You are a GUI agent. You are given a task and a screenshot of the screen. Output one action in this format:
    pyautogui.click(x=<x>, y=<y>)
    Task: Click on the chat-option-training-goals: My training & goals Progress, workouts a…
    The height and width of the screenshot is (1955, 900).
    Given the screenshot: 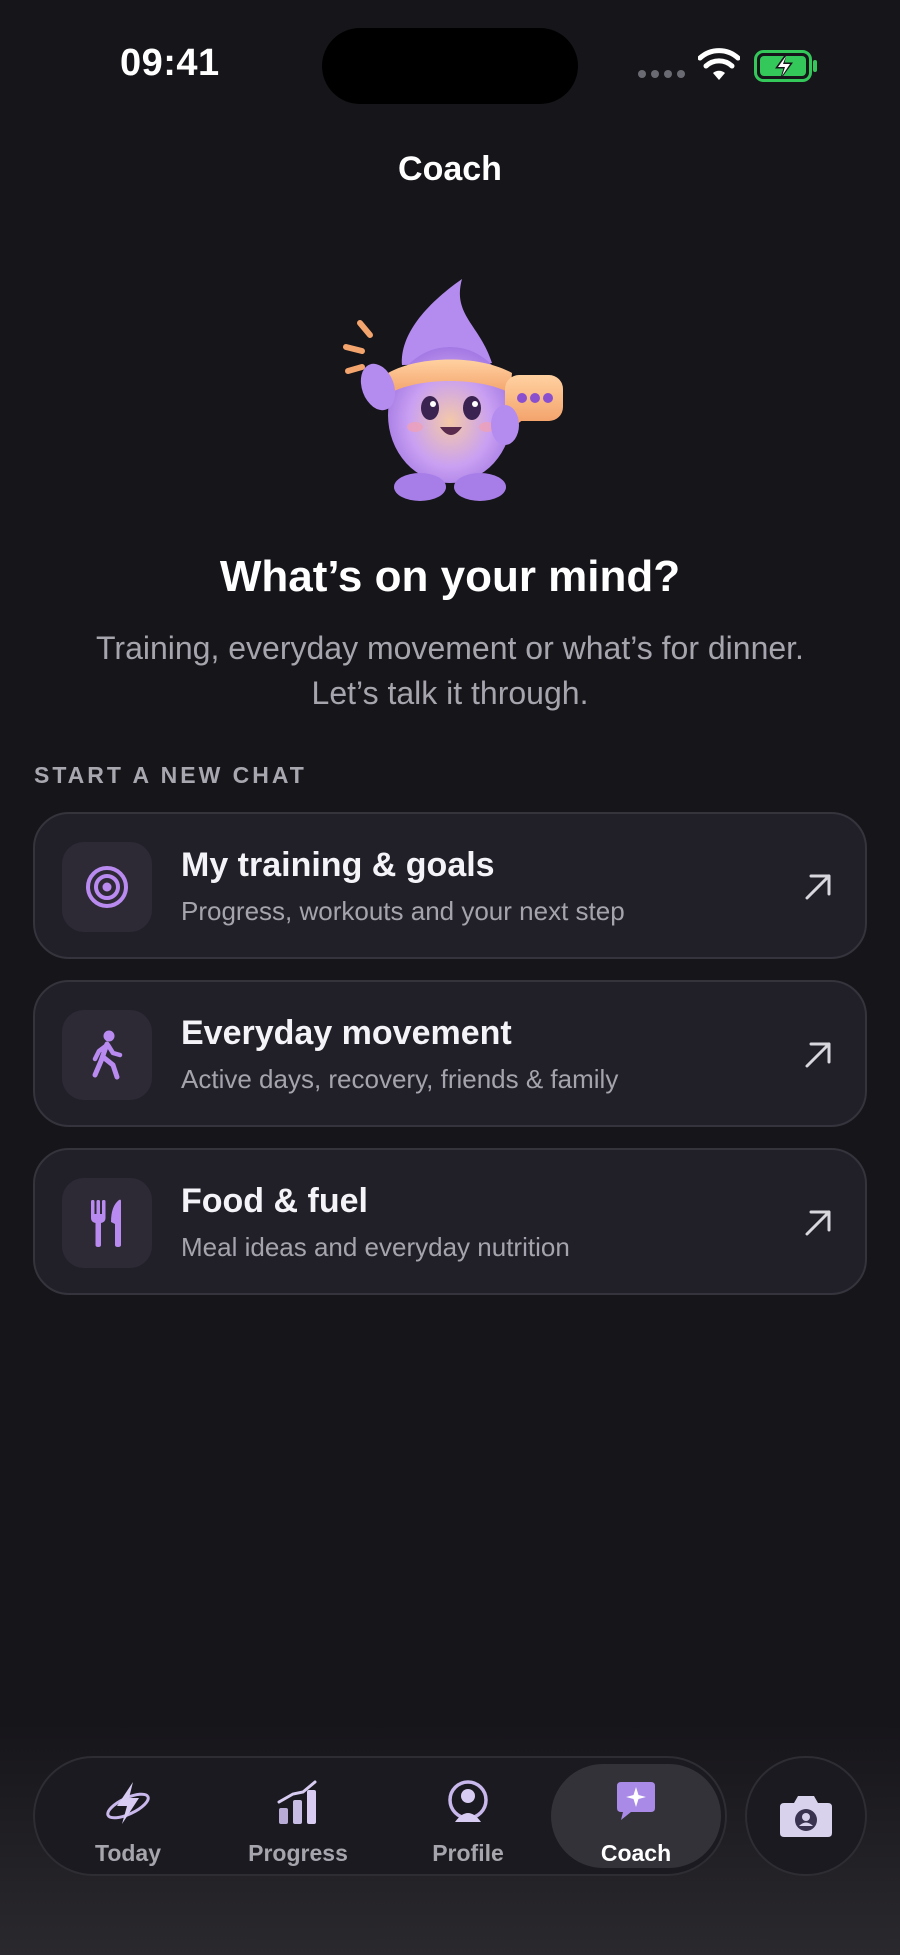 What is the action you would take?
    pyautogui.click(x=450, y=885)
    